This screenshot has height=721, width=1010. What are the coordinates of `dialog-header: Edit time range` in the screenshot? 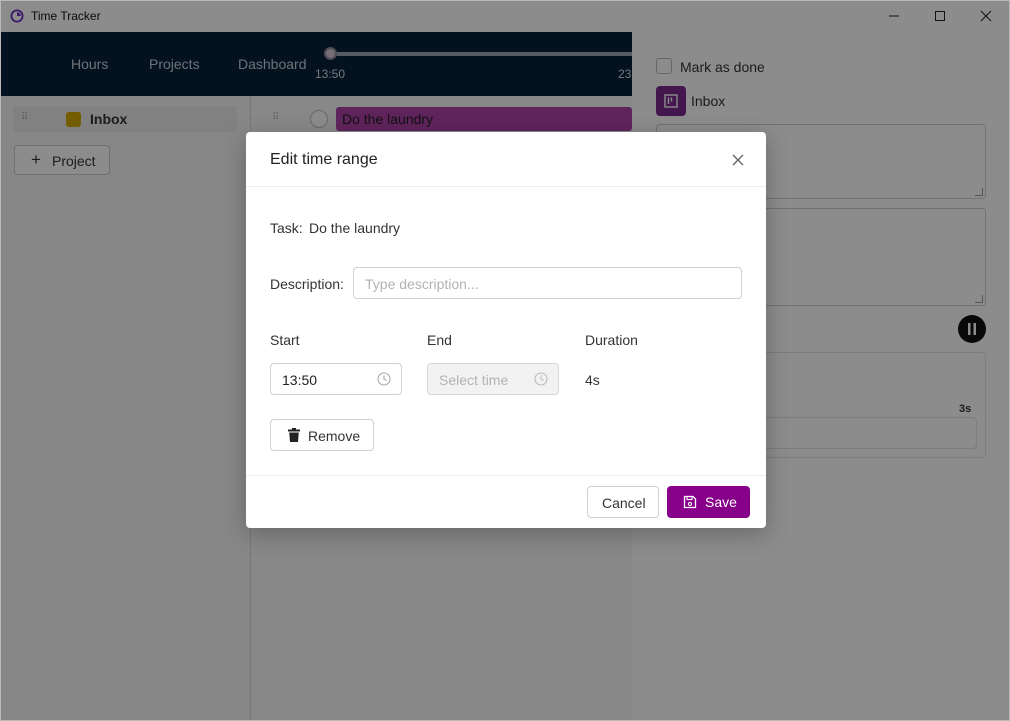 It's located at (506, 159).